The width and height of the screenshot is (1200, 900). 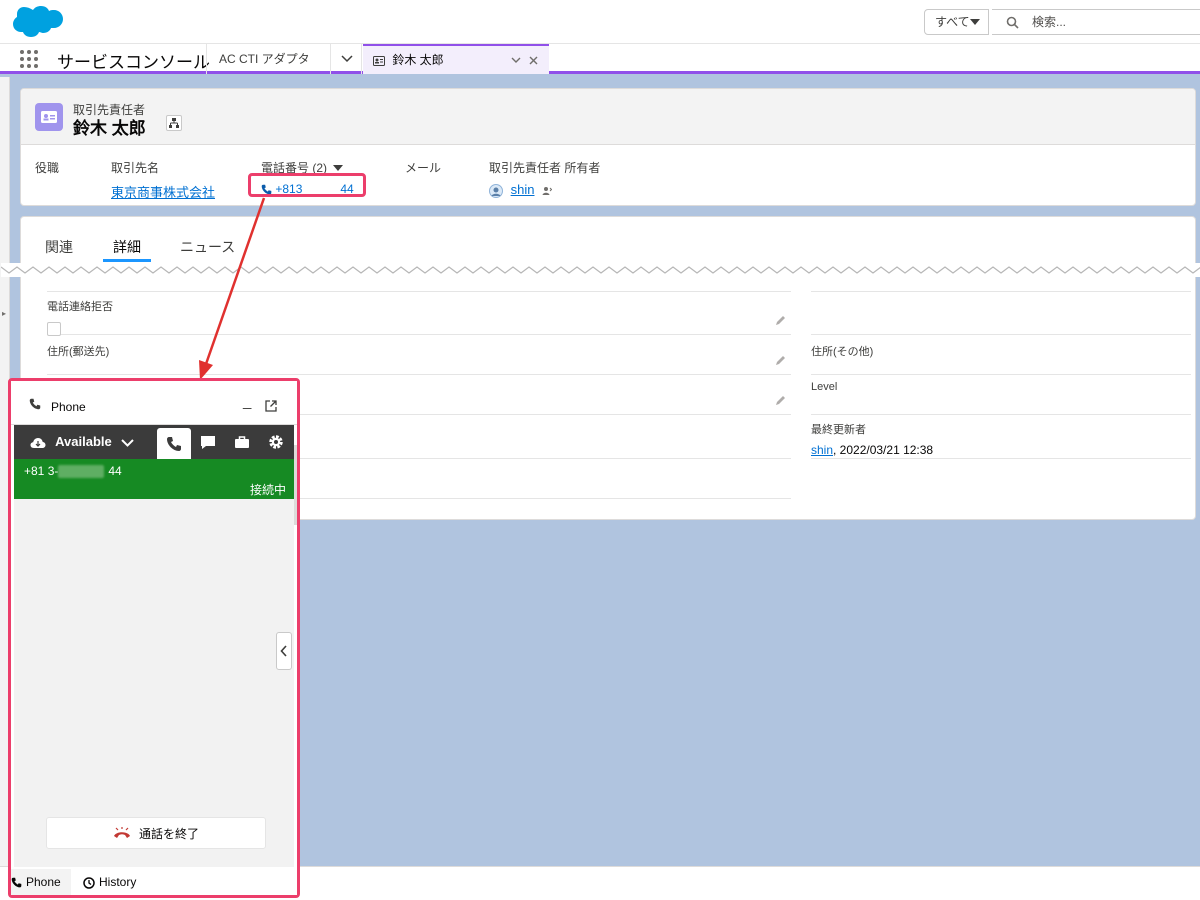 What do you see at coordinates (264, 59) in the screenshot?
I see `tab-label: AC CTI アダプタ` at bounding box center [264, 59].